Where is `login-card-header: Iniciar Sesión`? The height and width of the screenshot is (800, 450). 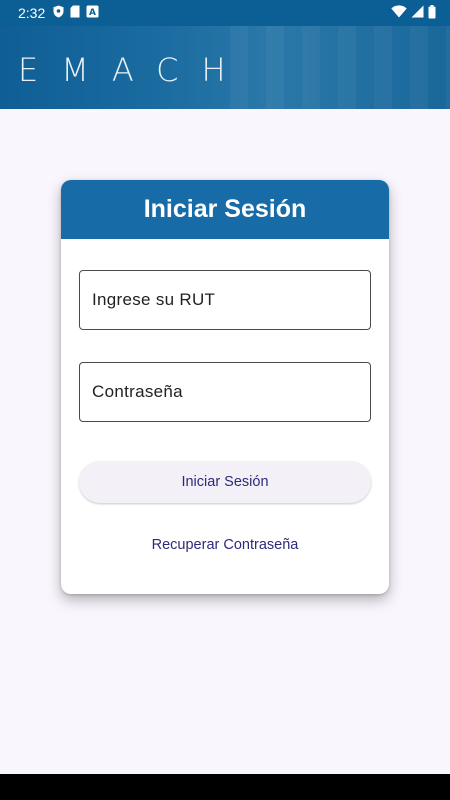
login-card-header: Iniciar Sesión is located at coordinates (225, 209).